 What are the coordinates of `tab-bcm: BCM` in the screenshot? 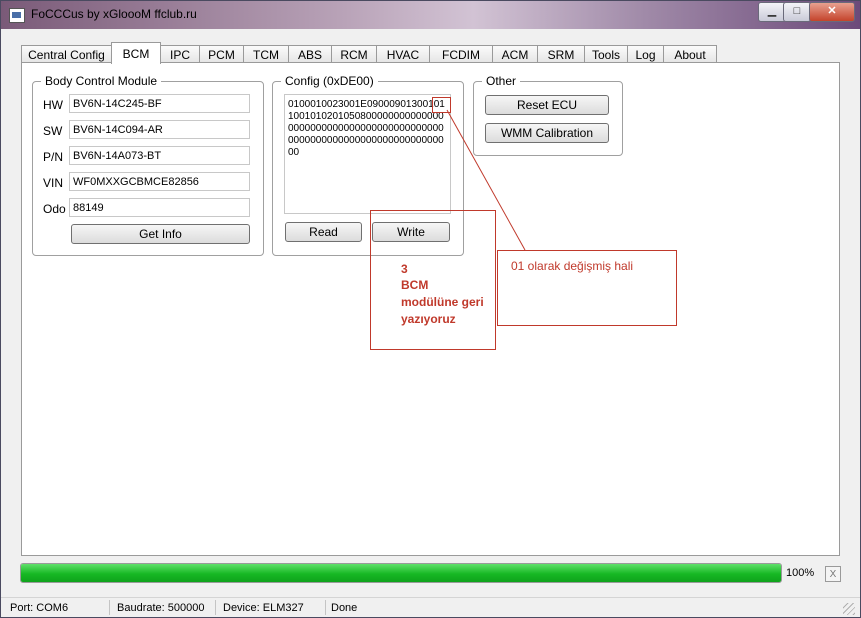 It's located at (136, 53).